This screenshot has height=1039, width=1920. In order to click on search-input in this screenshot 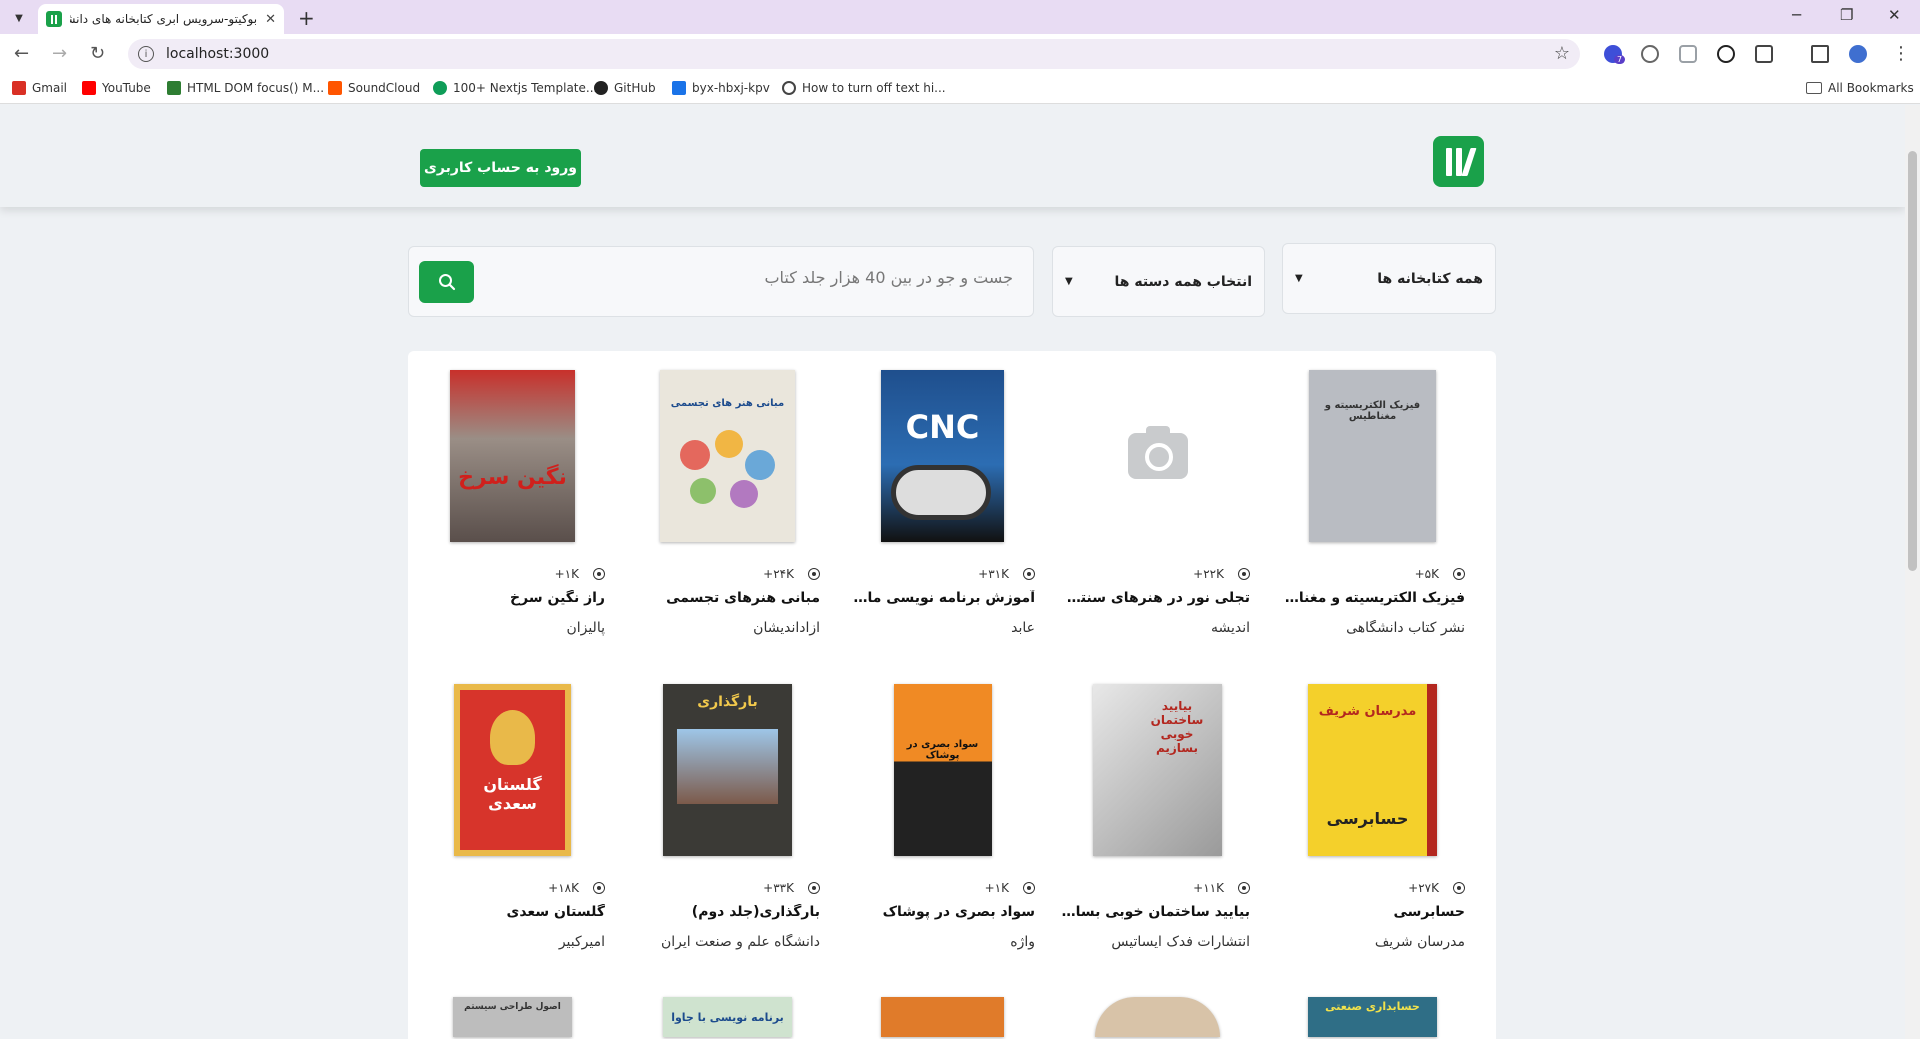, I will do `click(753, 277)`.